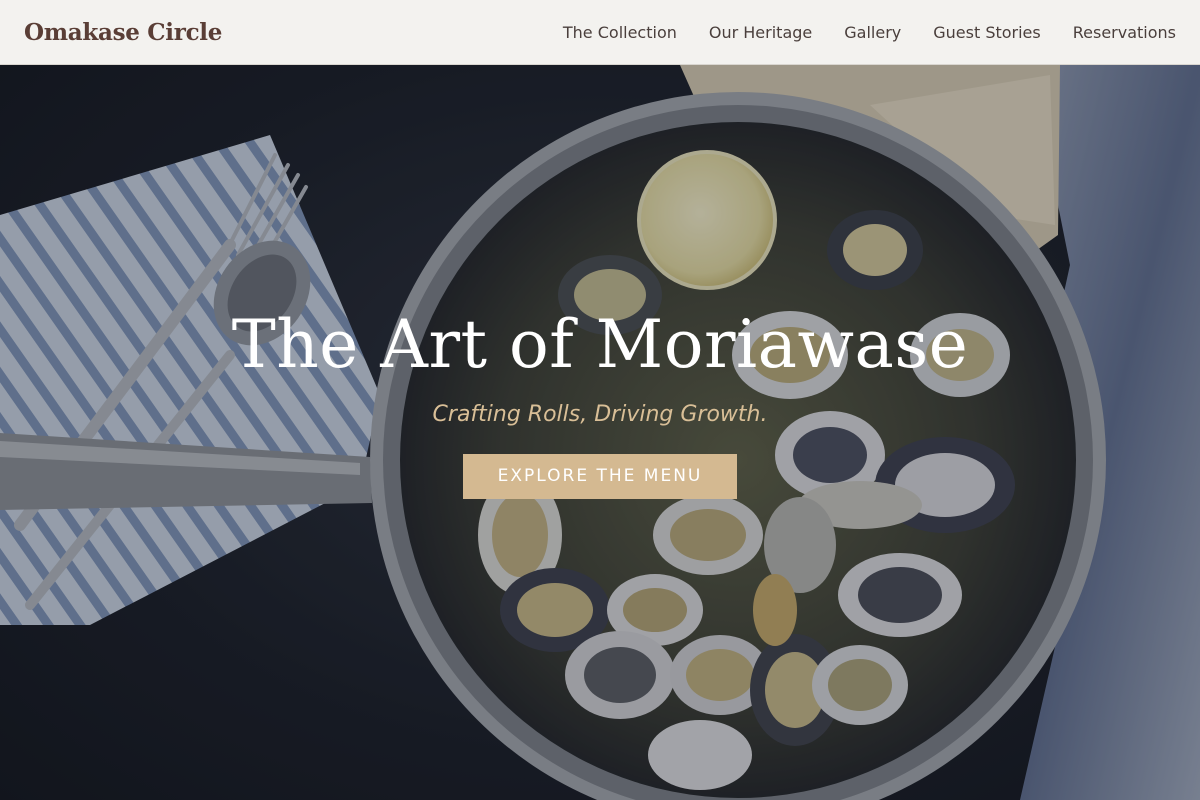 The height and width of the screenshot is (800, 1200). I want to click on nav-link-gallery: Gallery, so click(872, 32).